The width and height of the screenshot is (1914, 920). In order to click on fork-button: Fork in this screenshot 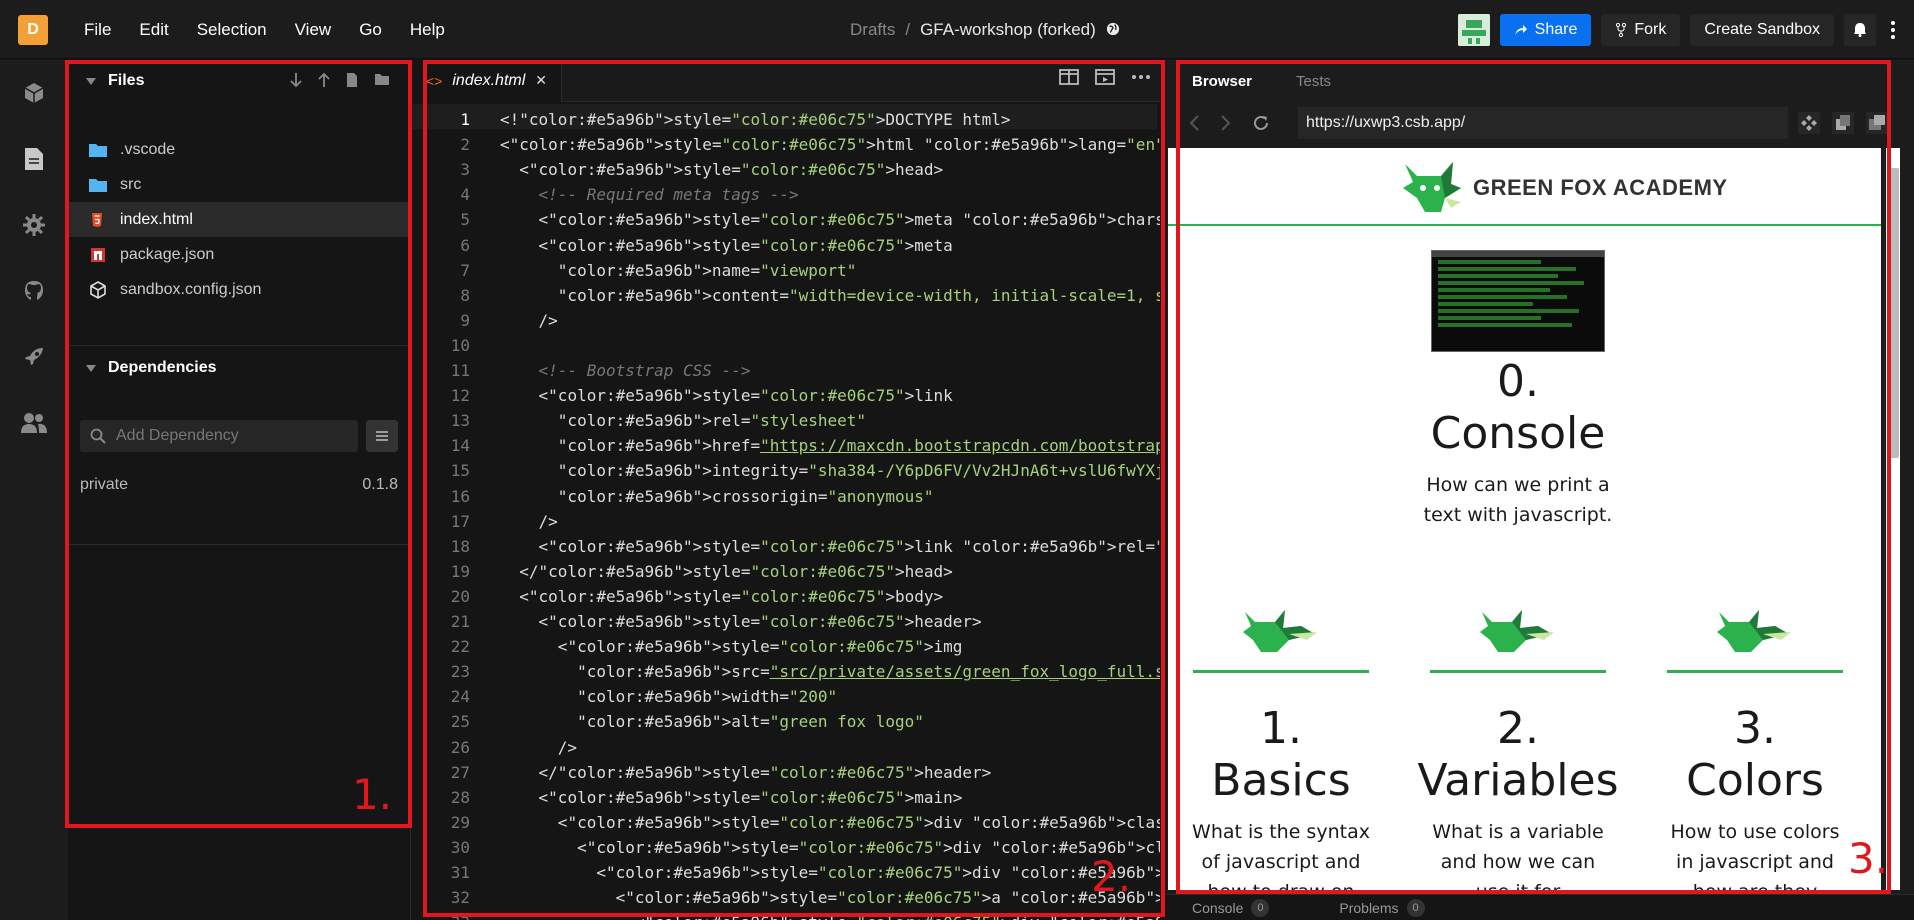, I will do `click(1641, 29)`.